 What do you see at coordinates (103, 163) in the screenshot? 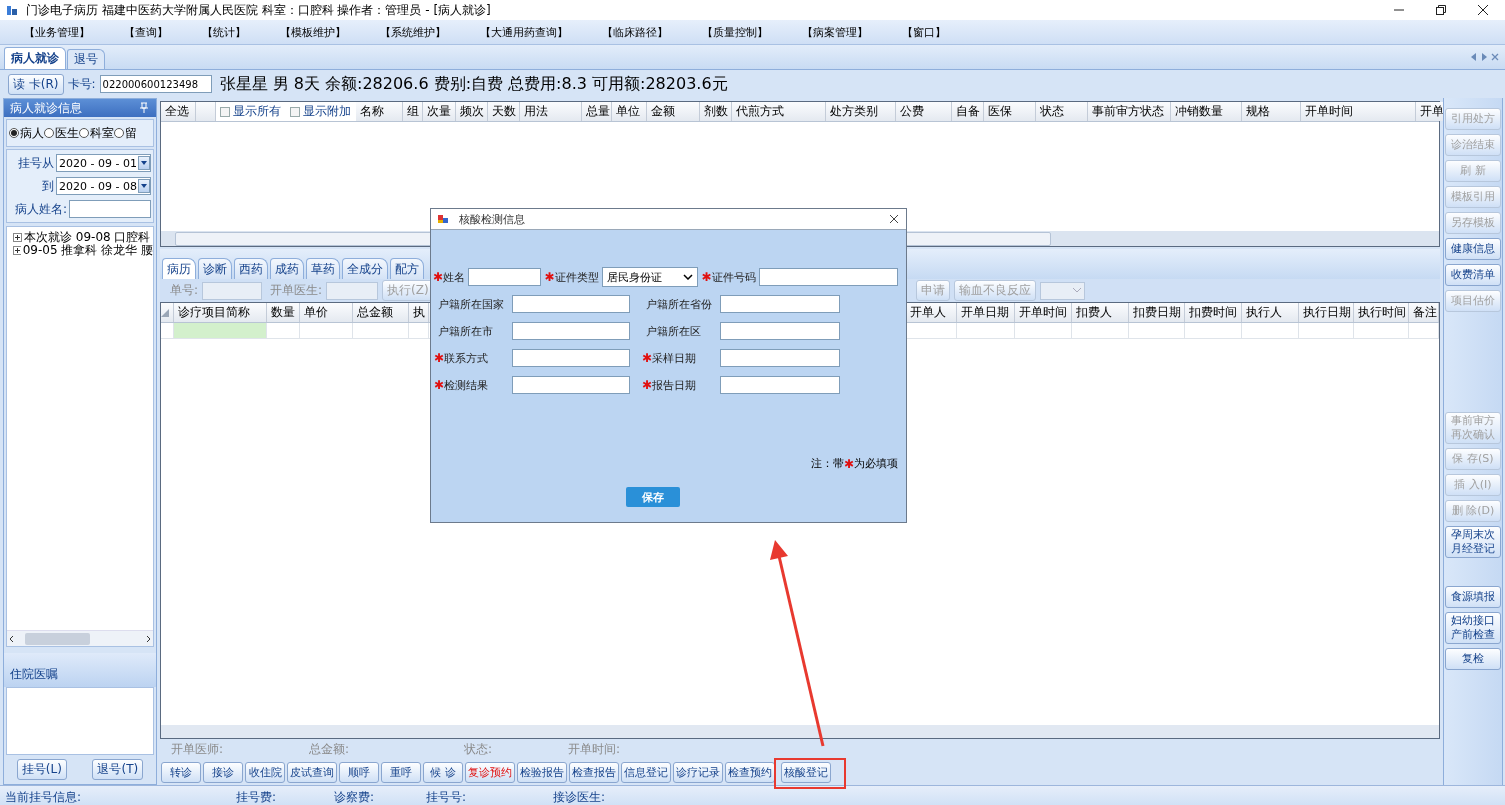
I see `date-picker: 2020 - 09 - 01` at bounding box center [103, 163].